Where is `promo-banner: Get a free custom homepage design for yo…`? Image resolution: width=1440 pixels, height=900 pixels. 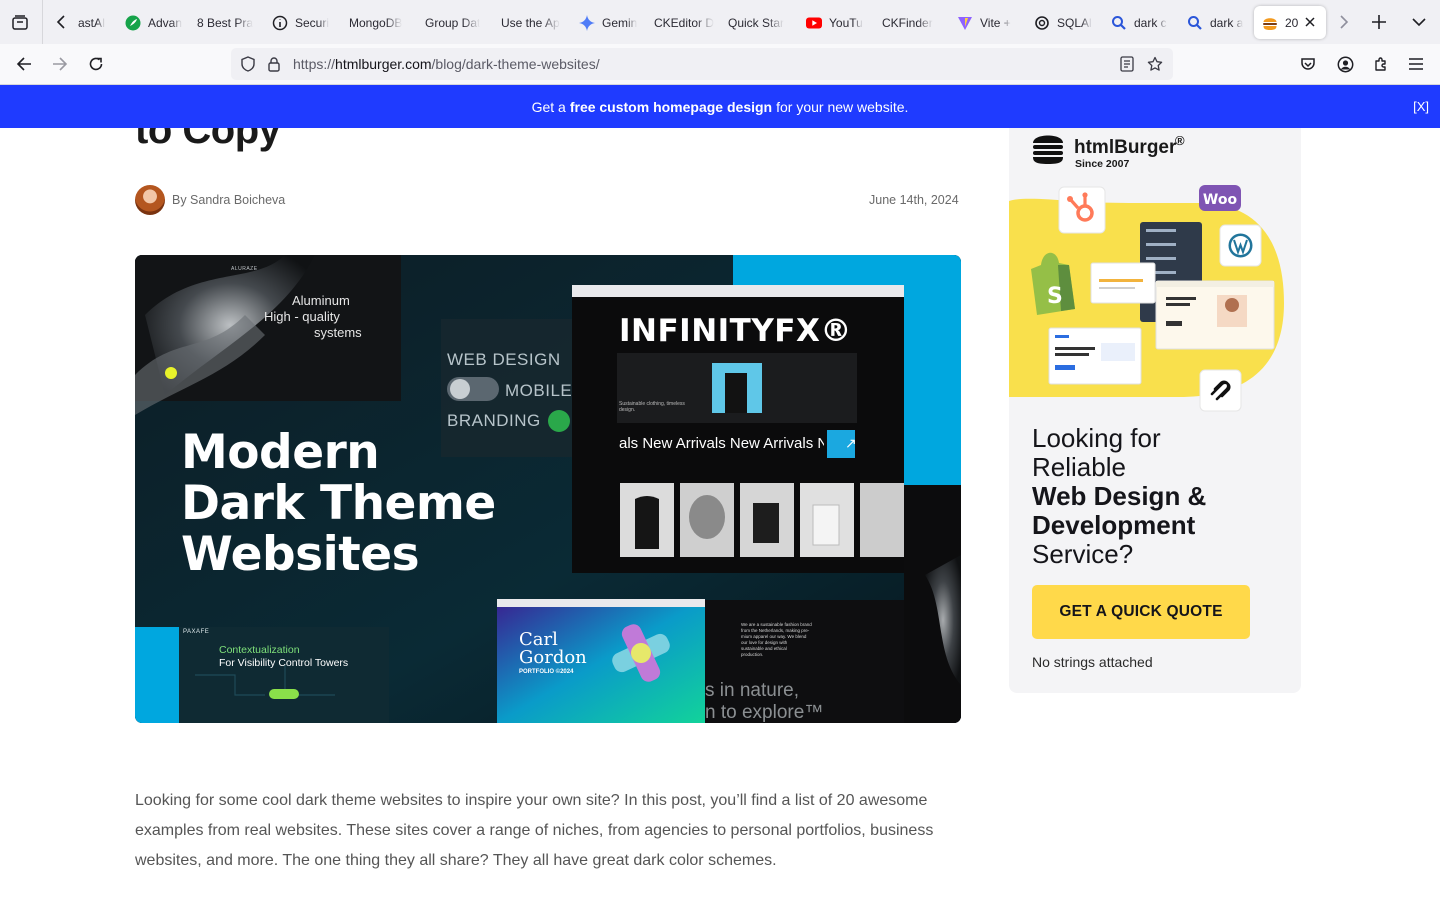 promo-banner: Get a free custom homepage design for yo… is located at coordinates (720, 106).